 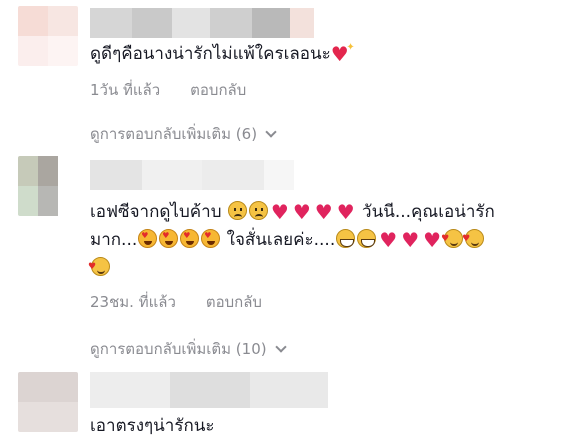 What do you see at coordinates (343, 51) in the screenshot?
I see `sparkling-heart-icon: ♥` at bounding box center [343, 51].